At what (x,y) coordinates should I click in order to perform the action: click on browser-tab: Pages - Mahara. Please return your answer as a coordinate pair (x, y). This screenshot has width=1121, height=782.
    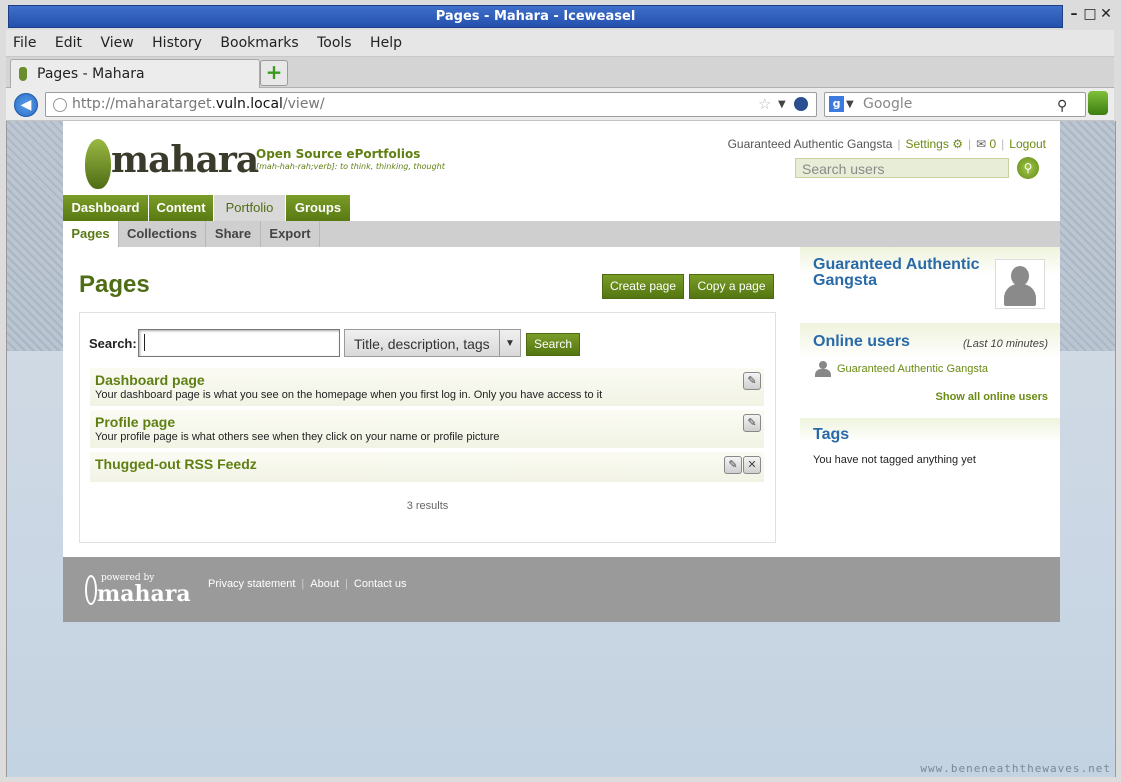
    Looking at the image, I should click on (135, 73).